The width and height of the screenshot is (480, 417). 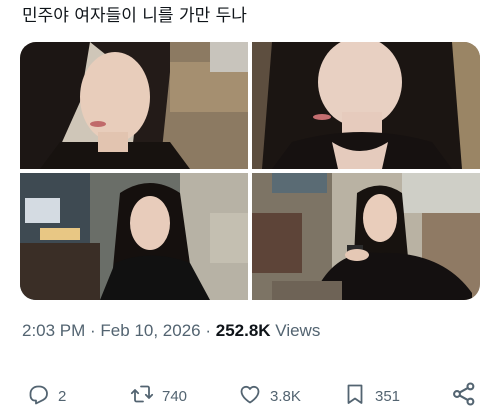 What do you see at coordinates (142, 396) in the screenshot?
I see `repost-icon` at bounding box center [142, 396].